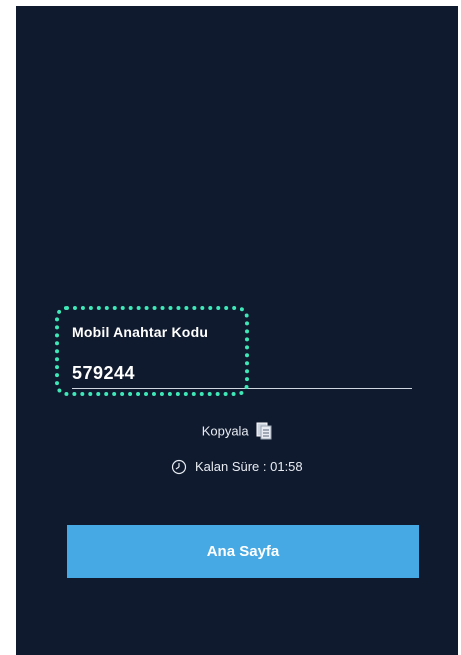 This screenshot has height=655, width=461. What do you see at coordinates (242, 388) in the screenshot?
I see `field-underline` at bounding box center [242, 388].